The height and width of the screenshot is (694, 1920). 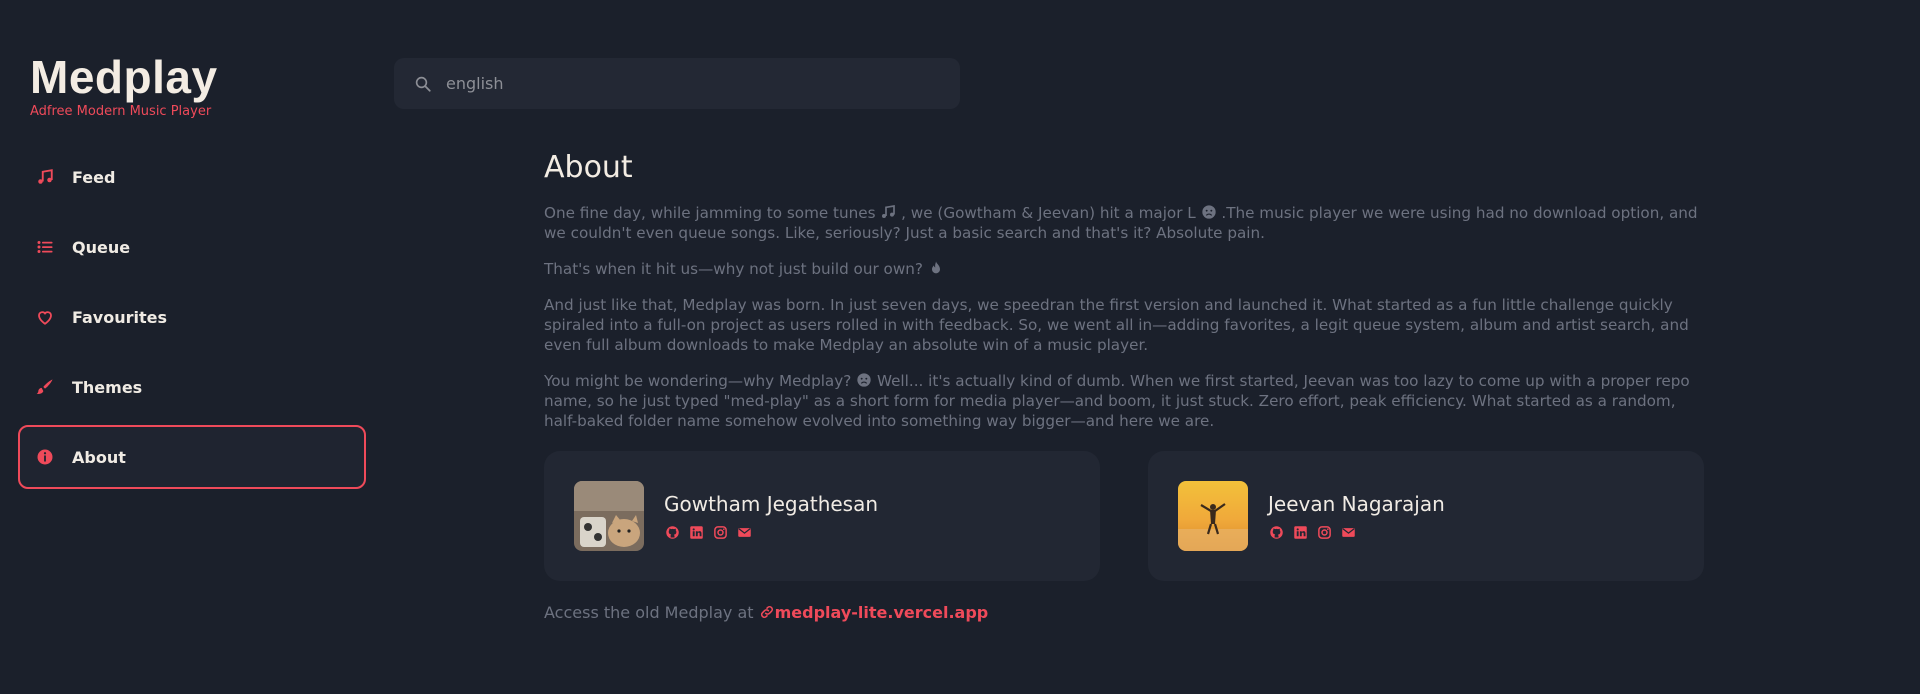 What do you see at coordinates (119, 317) in the screenshot?
I see `sidebar-item-label: Favourites` at bounding box center [119, 317].